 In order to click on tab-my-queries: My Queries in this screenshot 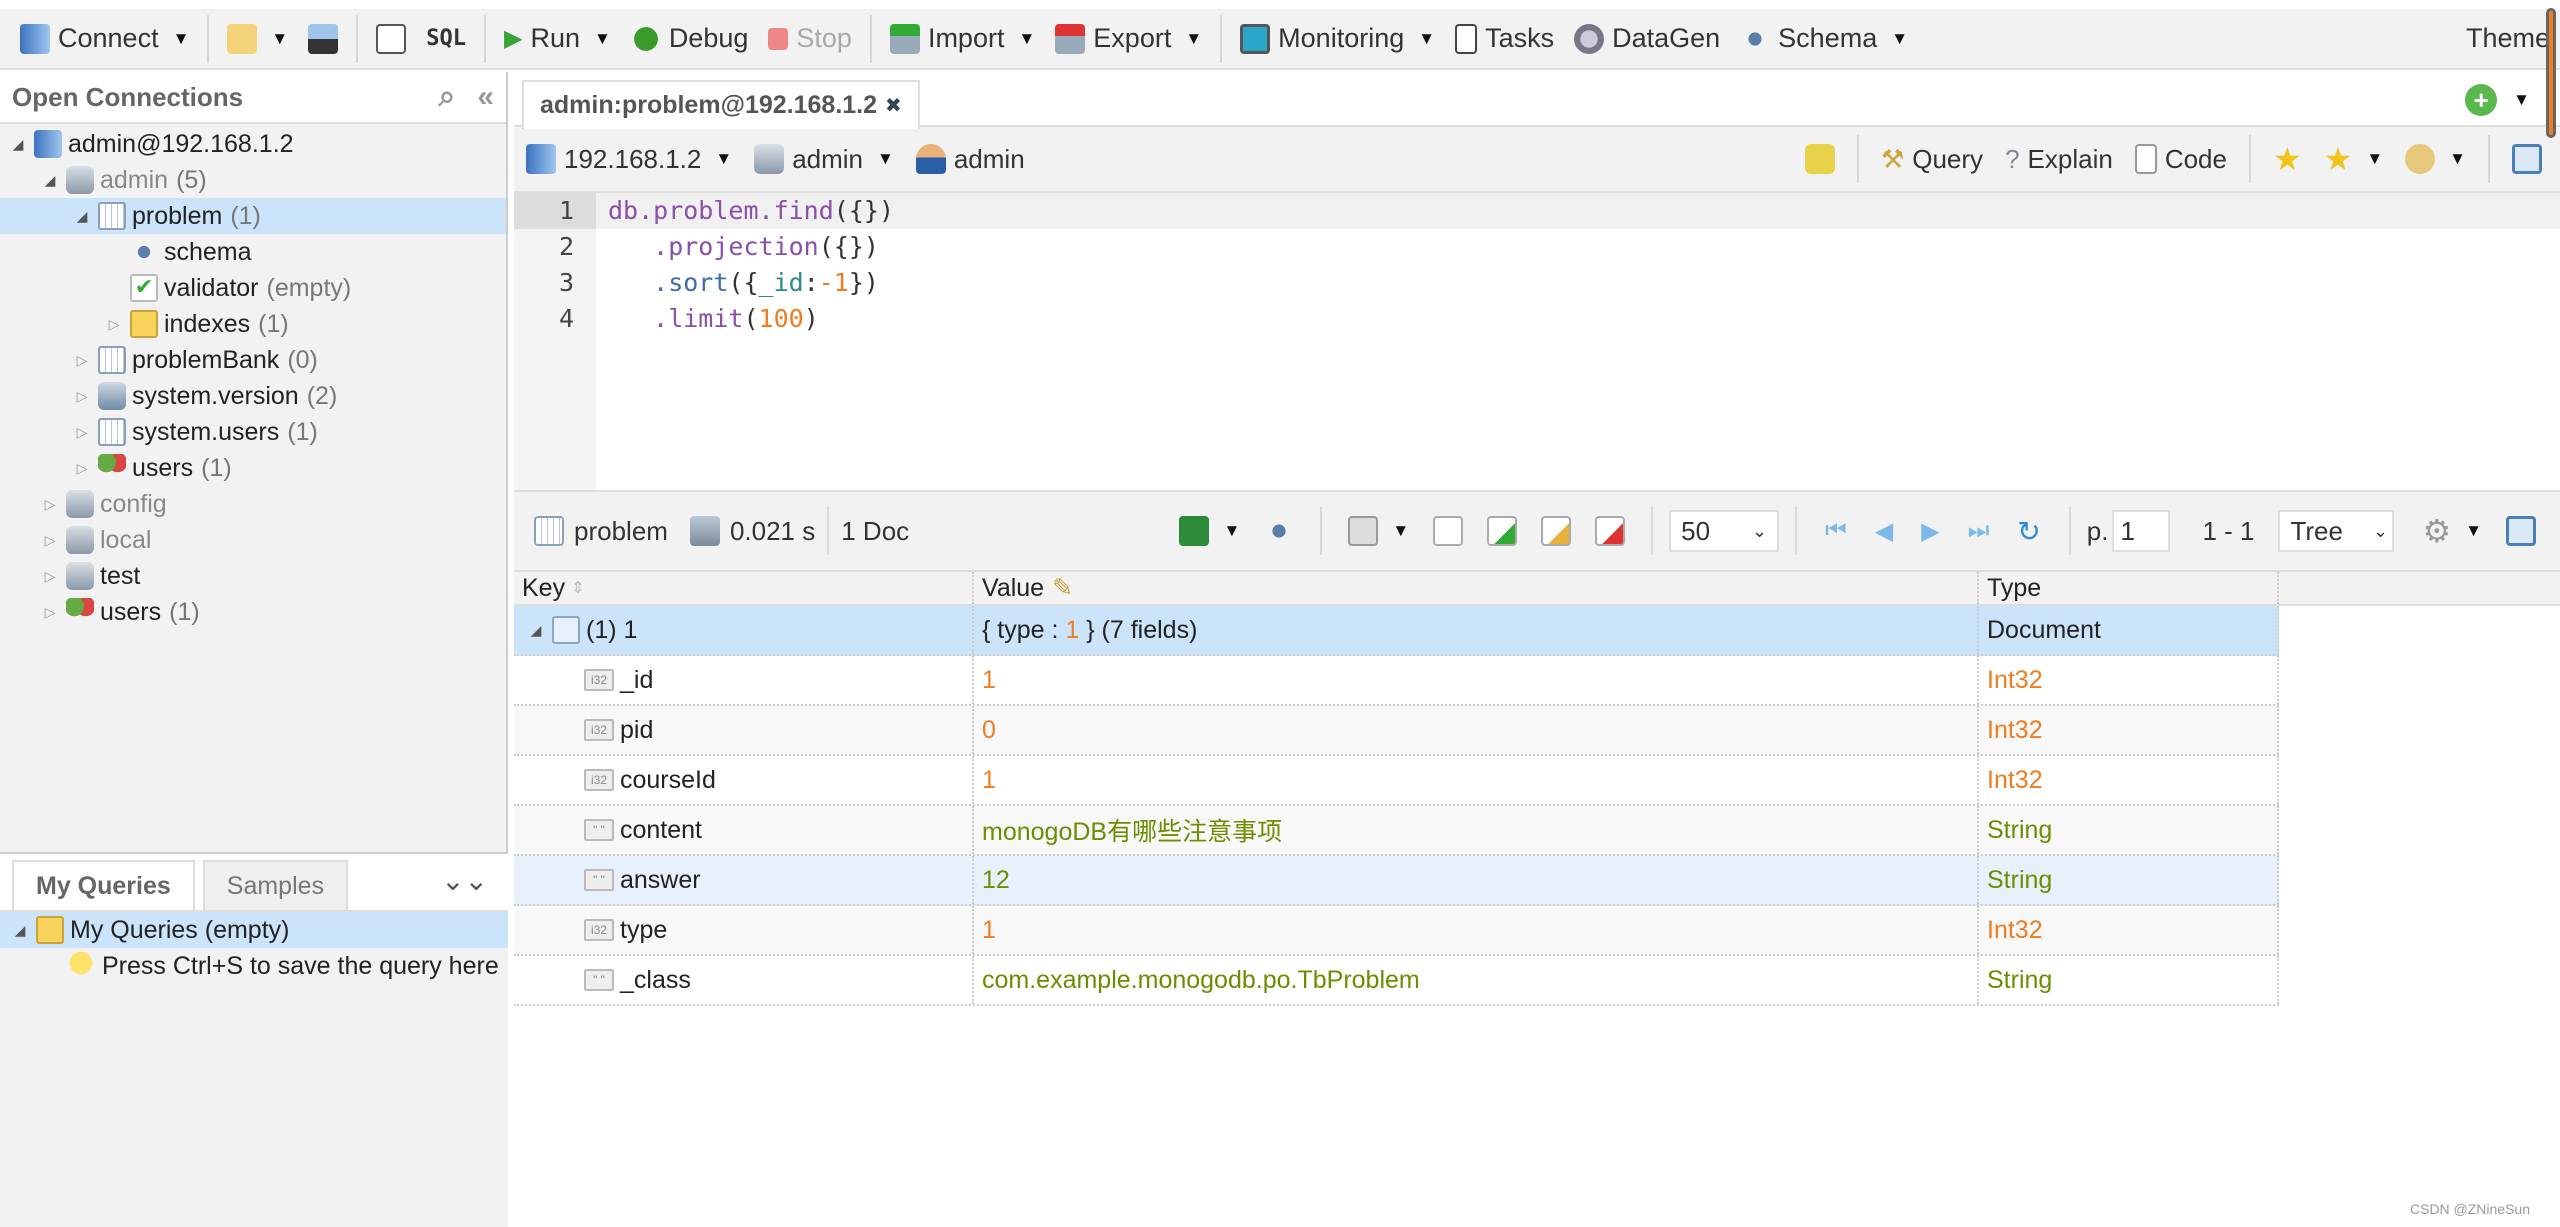, I will do `click(103, 885)`.